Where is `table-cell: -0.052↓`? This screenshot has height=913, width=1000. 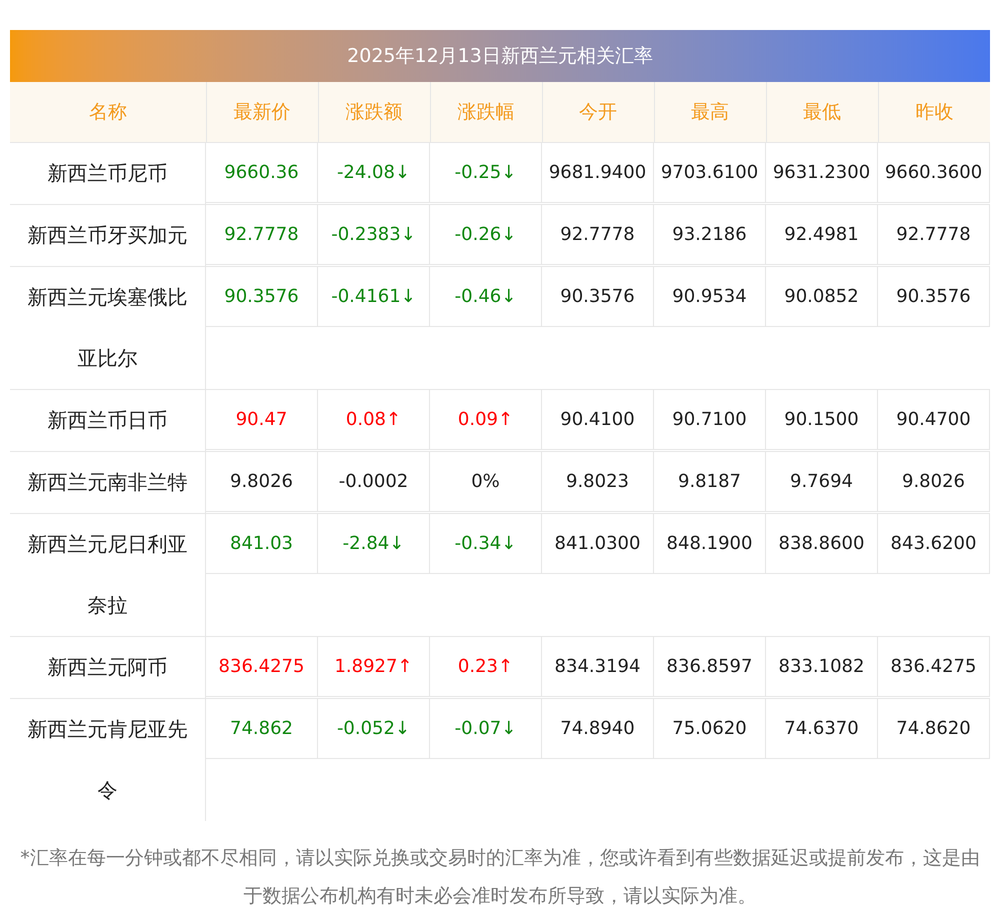
table-cell: -0.052↓ is located at coordinates (374, 728).